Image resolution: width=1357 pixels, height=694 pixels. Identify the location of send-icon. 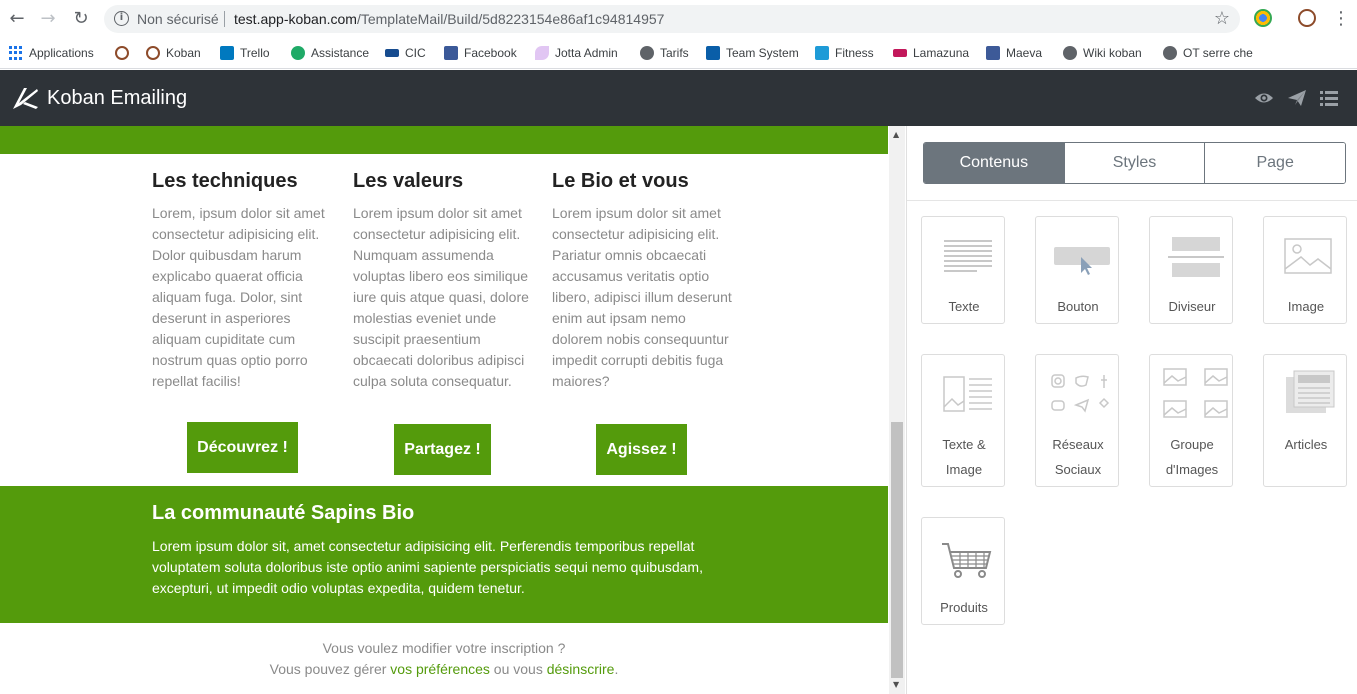
(1297, 98).